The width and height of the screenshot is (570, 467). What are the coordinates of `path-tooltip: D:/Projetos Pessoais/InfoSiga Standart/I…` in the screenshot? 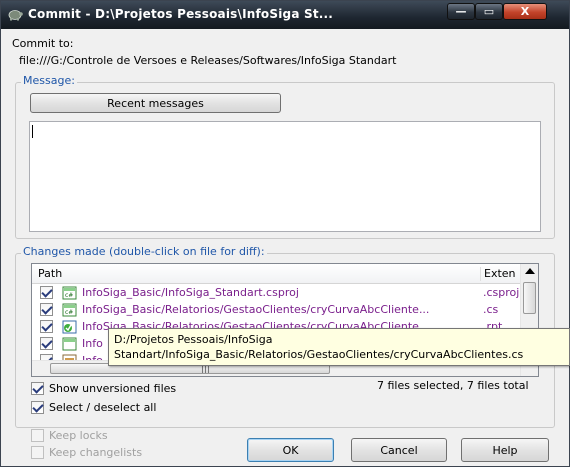 It's located at (339, 347).